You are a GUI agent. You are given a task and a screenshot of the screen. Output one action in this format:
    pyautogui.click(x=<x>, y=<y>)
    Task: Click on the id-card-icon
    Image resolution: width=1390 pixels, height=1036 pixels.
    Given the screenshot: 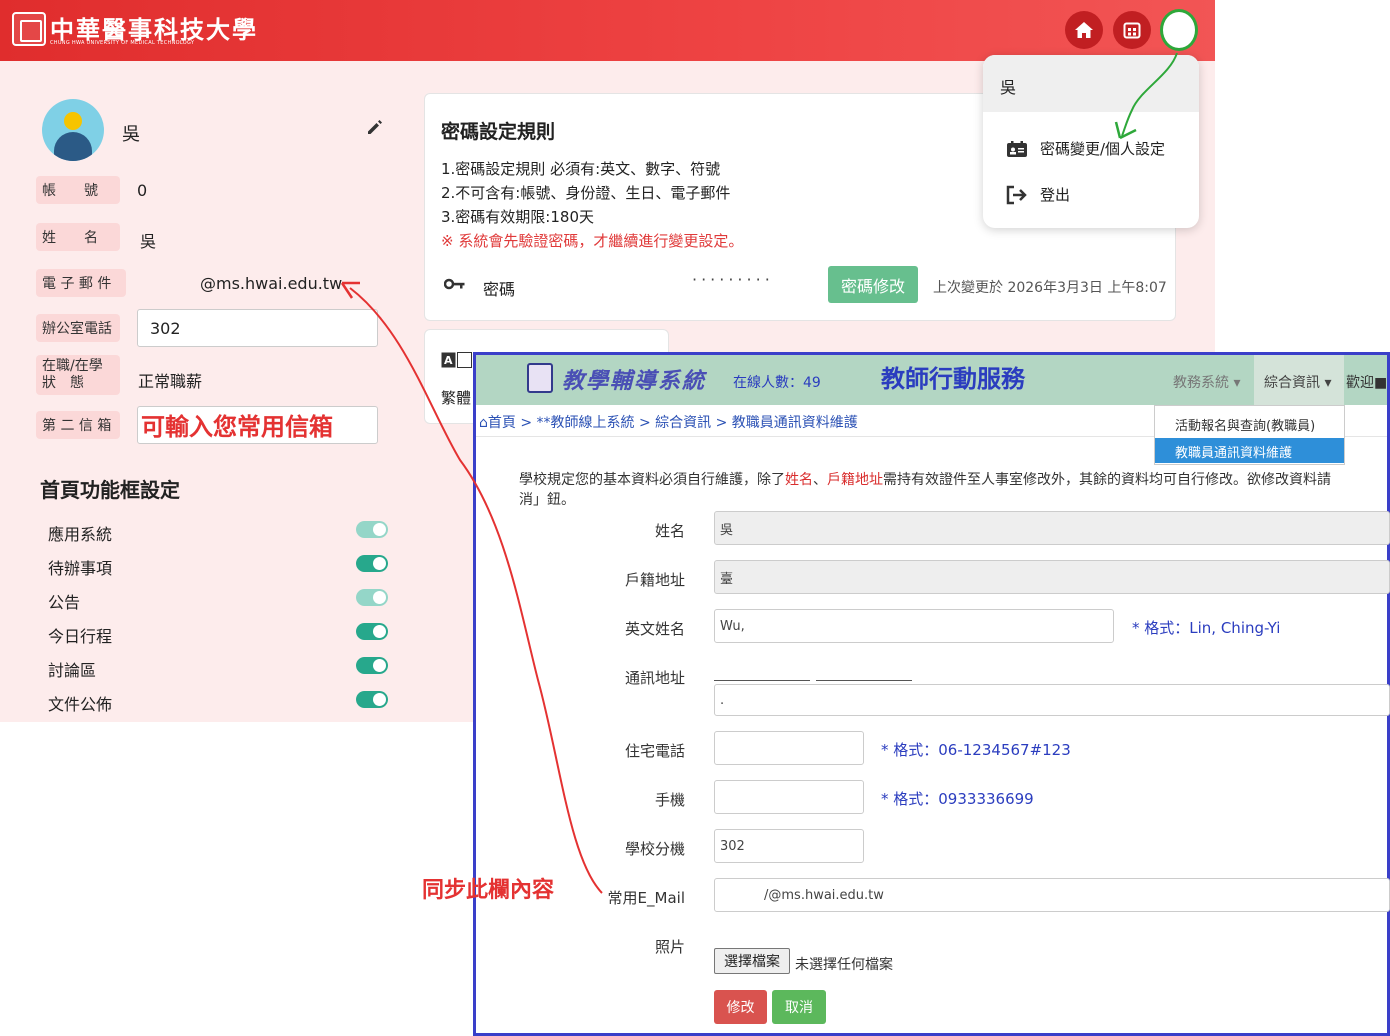 What is the action you would take?
    pyautogui.click(x=1017, y=148)
    